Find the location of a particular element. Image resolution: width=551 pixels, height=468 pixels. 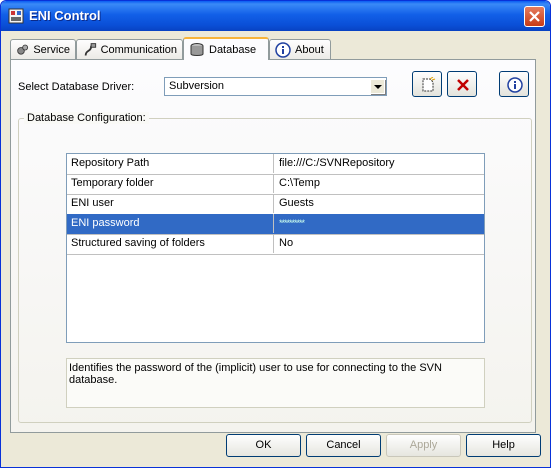

database-configuration-label: Database Configuration: is located at coordinates (86, 118).